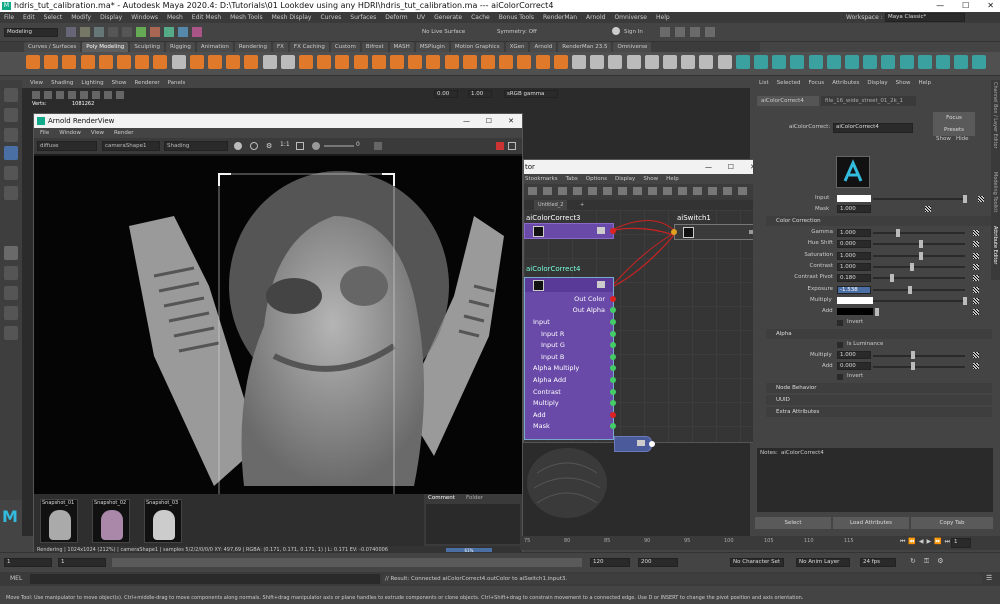 This screenshot has width=1000, height=604. I want to click on tab-file: file_16_wide_street_01_2k_1, so click(868, 101).